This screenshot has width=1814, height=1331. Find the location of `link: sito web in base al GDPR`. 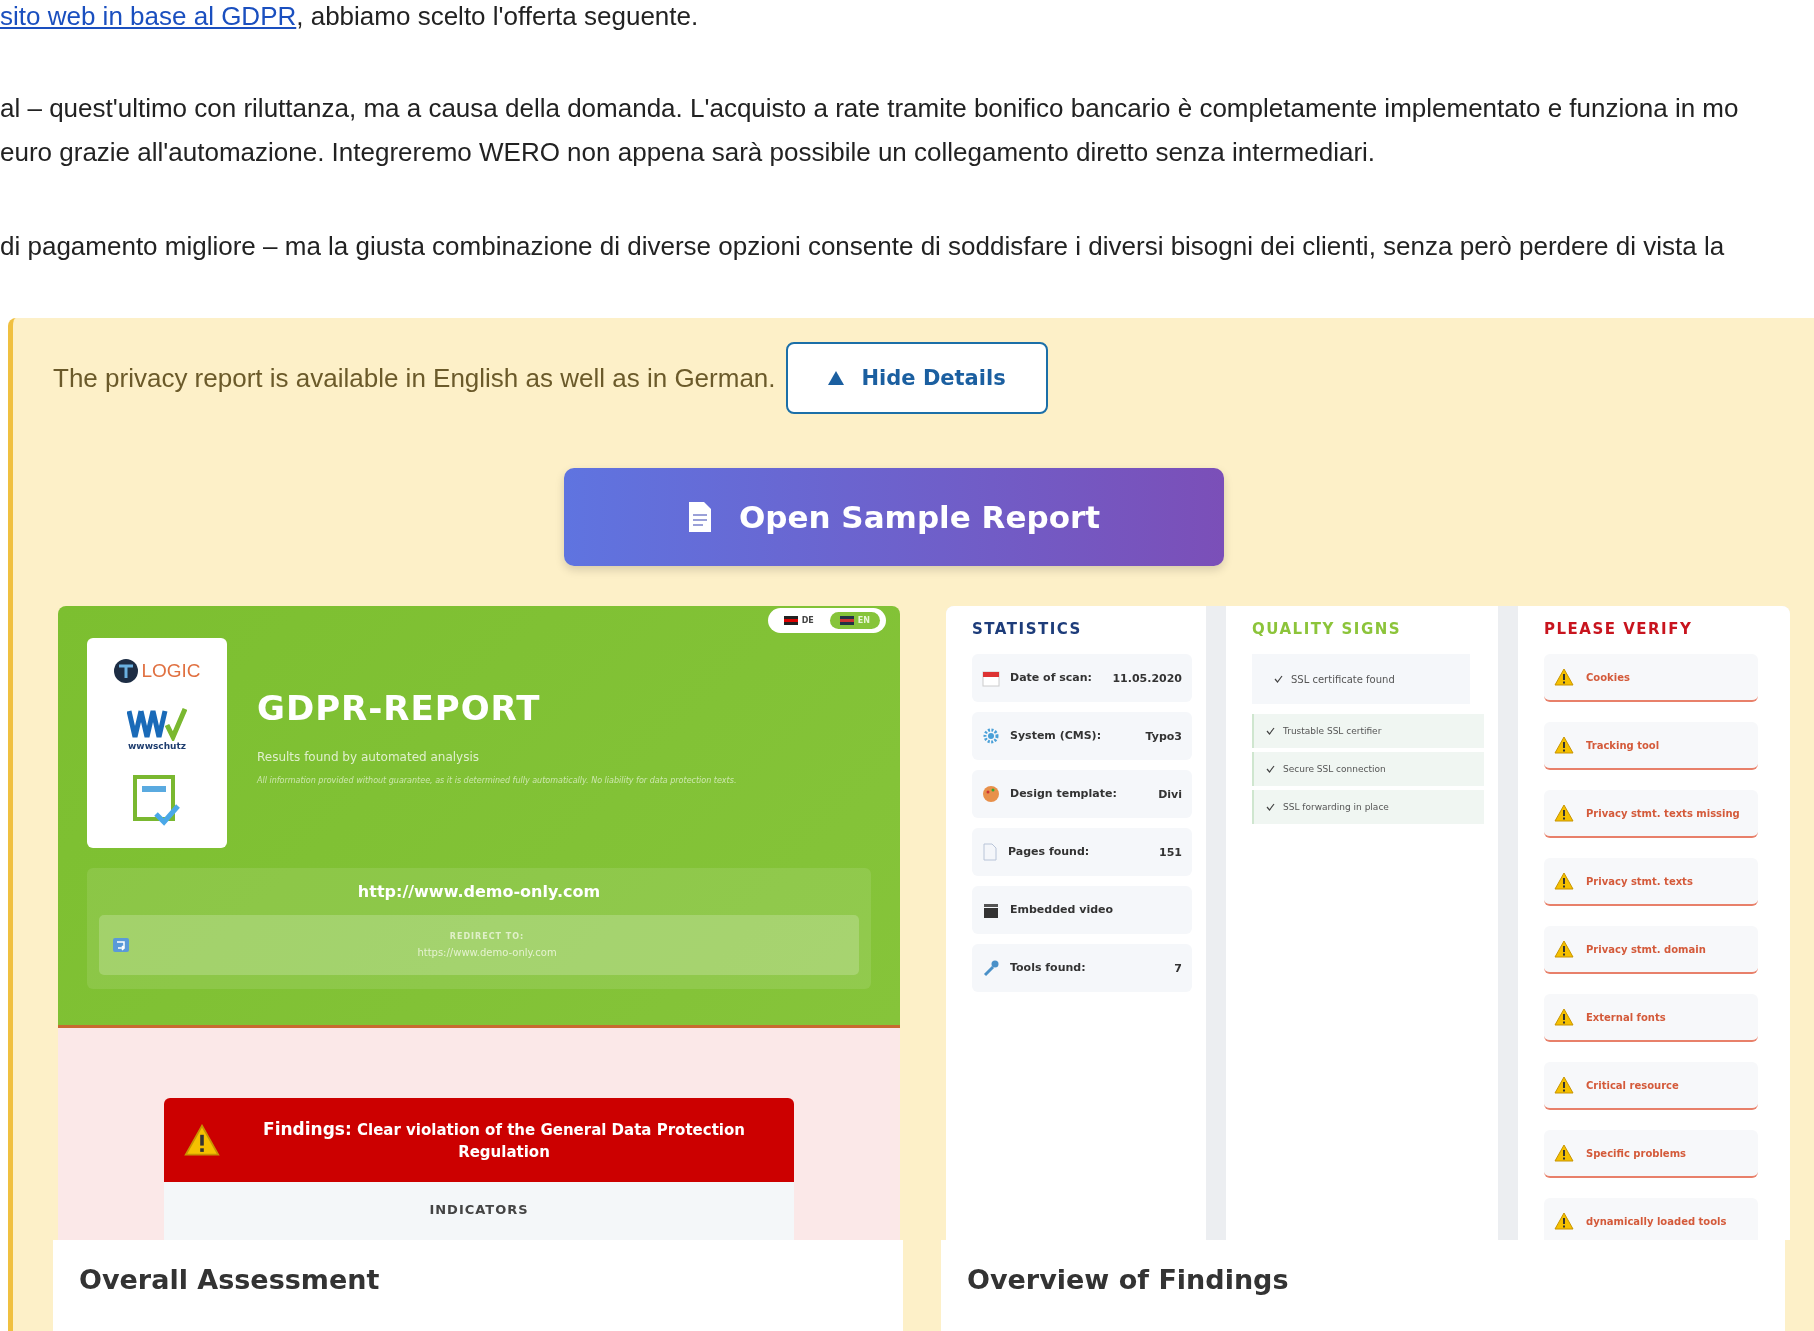

link: sito web in base al GDPR is located at coordinates (148, 16).